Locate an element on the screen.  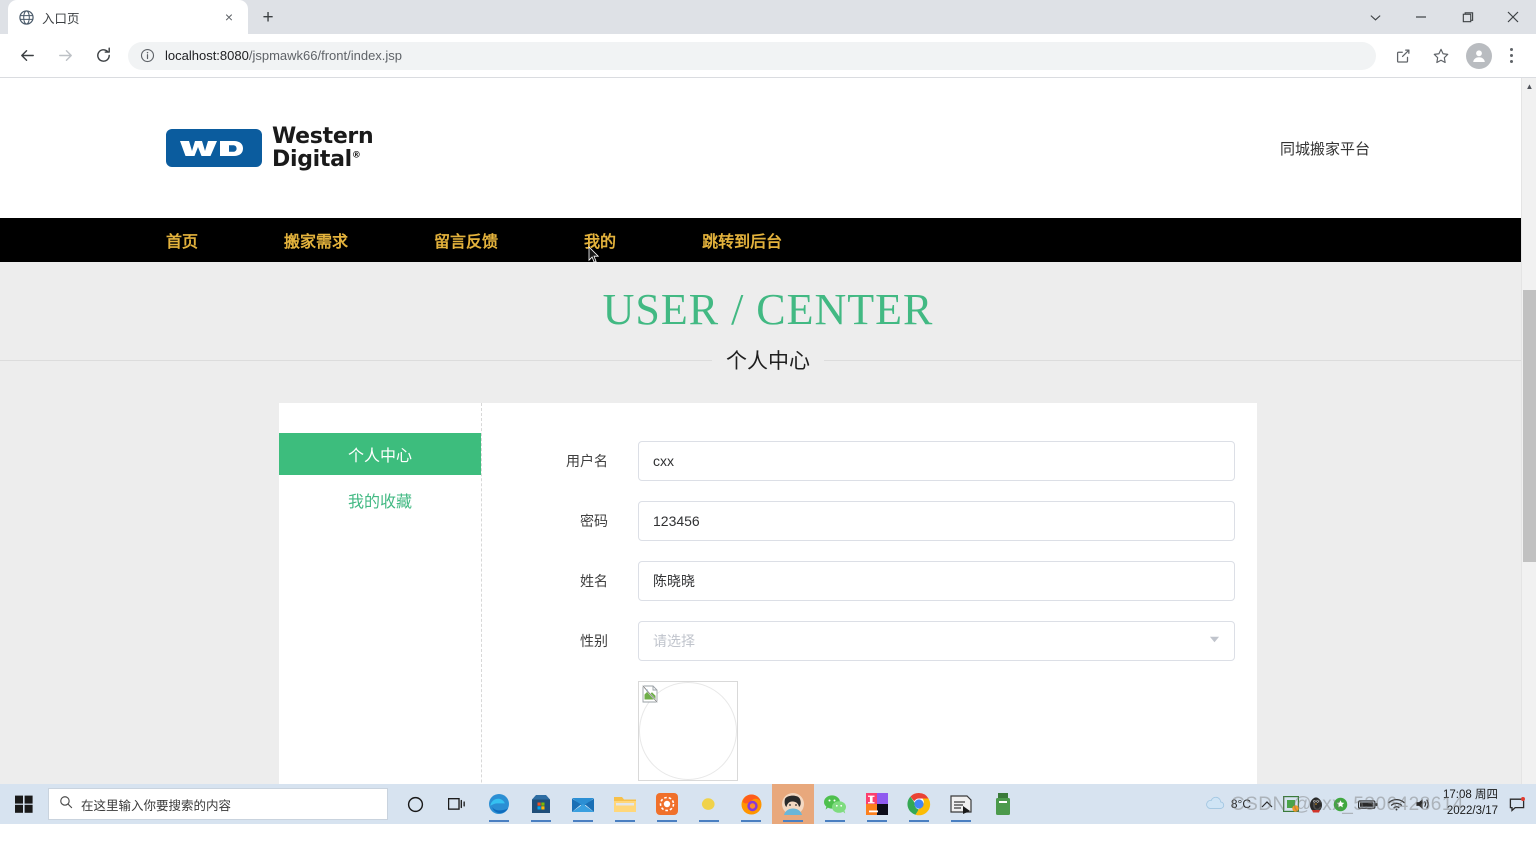
tray-app-icon is located at coordinates (1291, 804).